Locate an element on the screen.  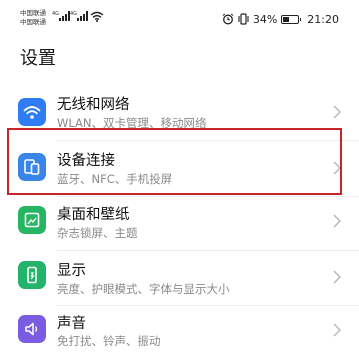
vibrate-icon is located at coordinates (243, 19).